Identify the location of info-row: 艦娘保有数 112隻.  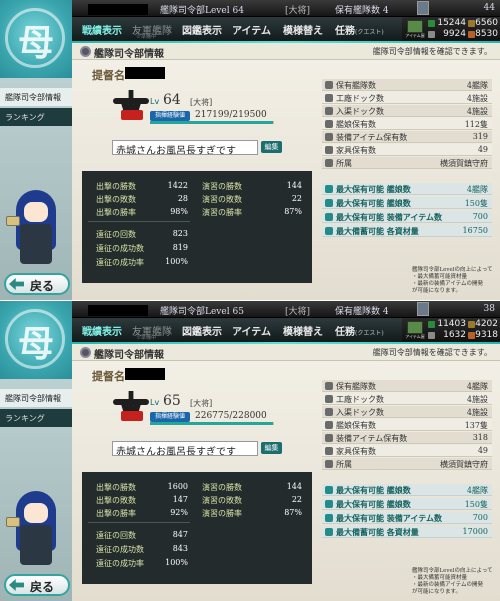
(407, 124).